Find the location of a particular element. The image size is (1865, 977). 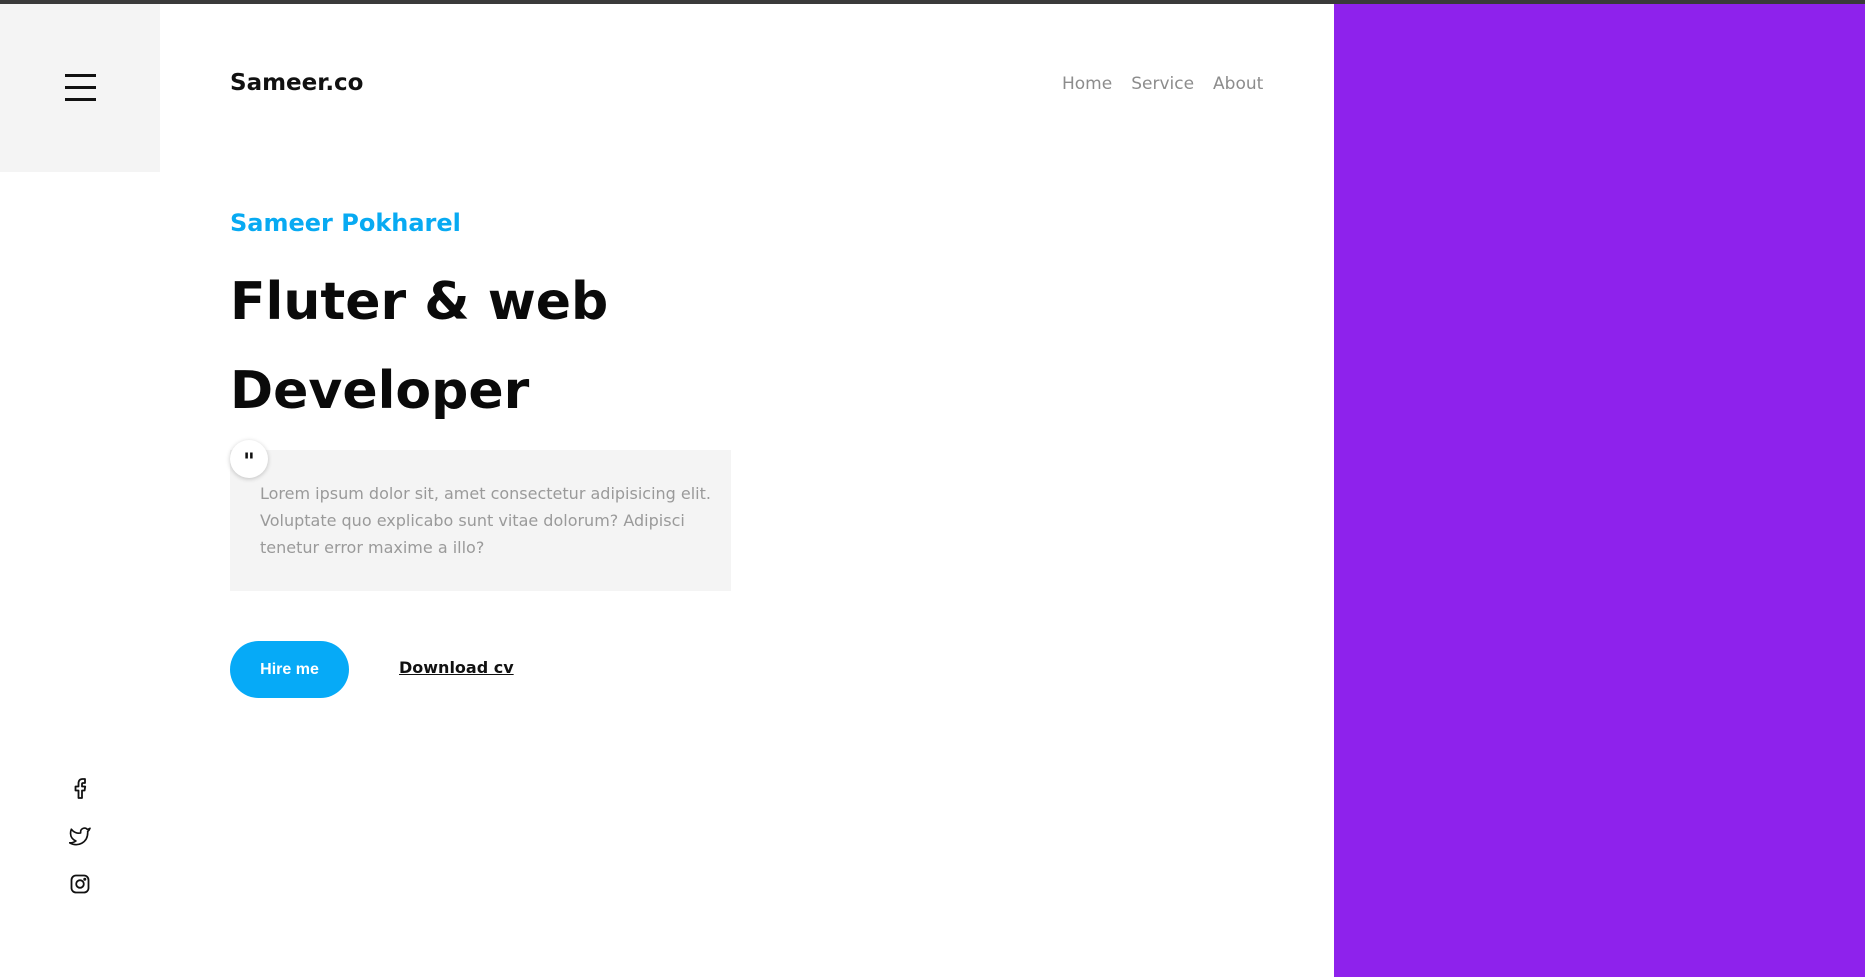

hero-title: Fluter & web Developer is located at coordinates (490, 347).